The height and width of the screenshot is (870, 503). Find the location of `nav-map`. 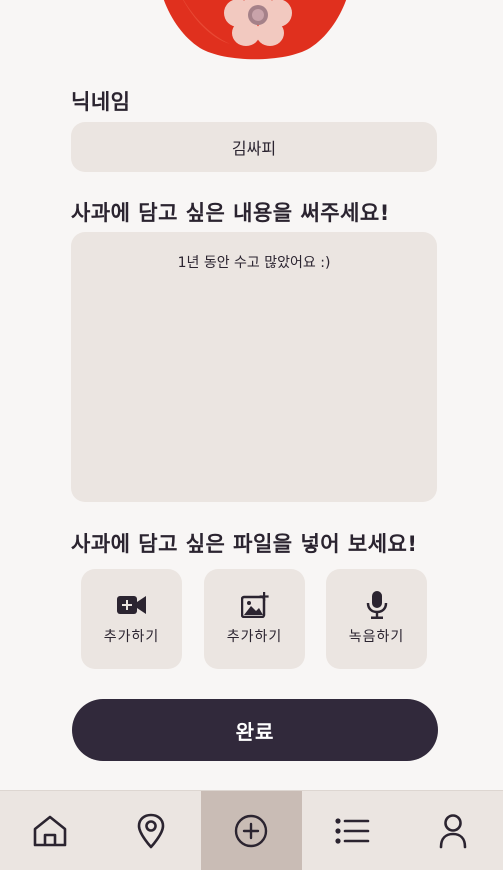

nav-map is located at coordinates (151, 830).